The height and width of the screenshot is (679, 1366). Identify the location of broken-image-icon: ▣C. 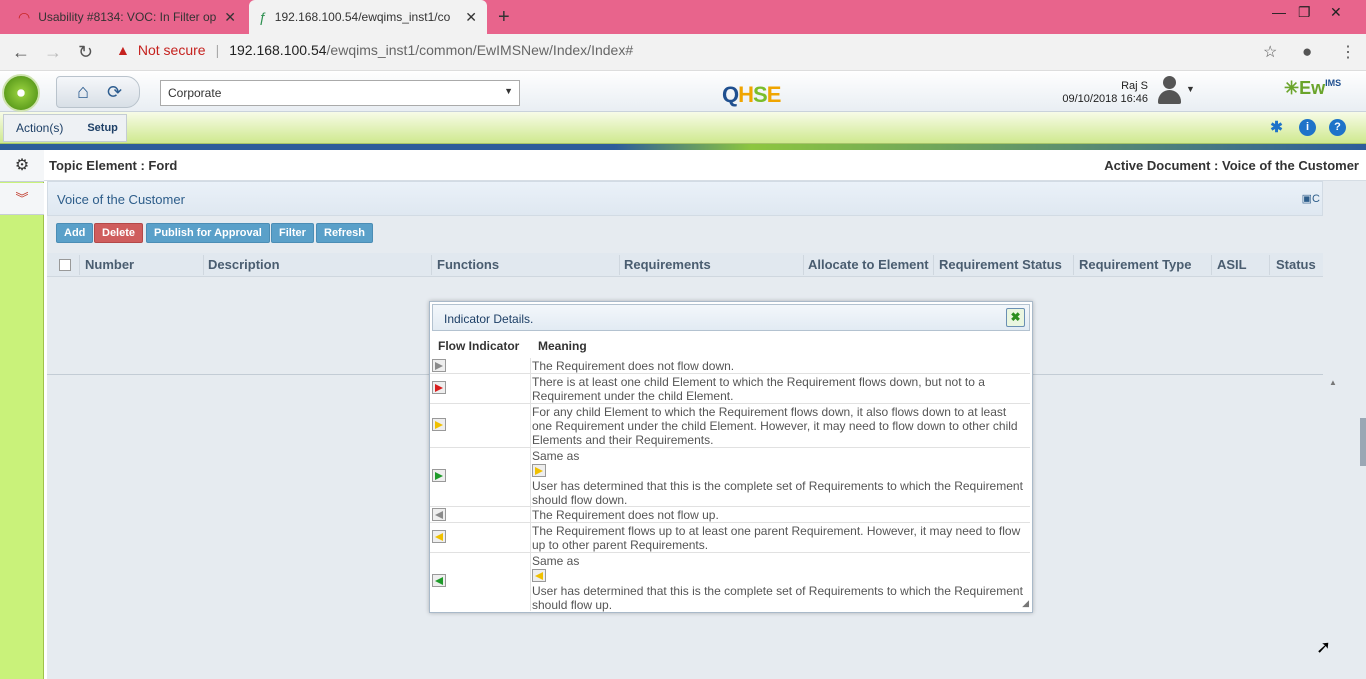
(1311, 198).